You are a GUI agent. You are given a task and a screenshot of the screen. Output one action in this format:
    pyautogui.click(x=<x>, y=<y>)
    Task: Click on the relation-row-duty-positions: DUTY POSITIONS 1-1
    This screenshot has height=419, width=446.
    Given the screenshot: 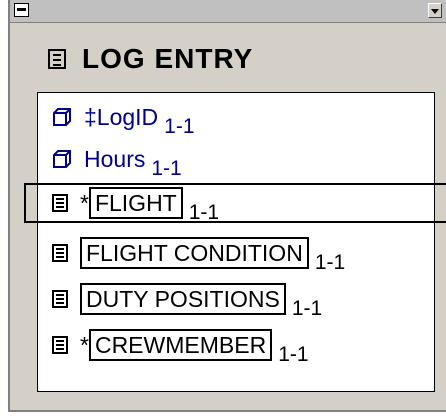 What is the action you would take?
    pyautogui.click(x=236, y=299)
    